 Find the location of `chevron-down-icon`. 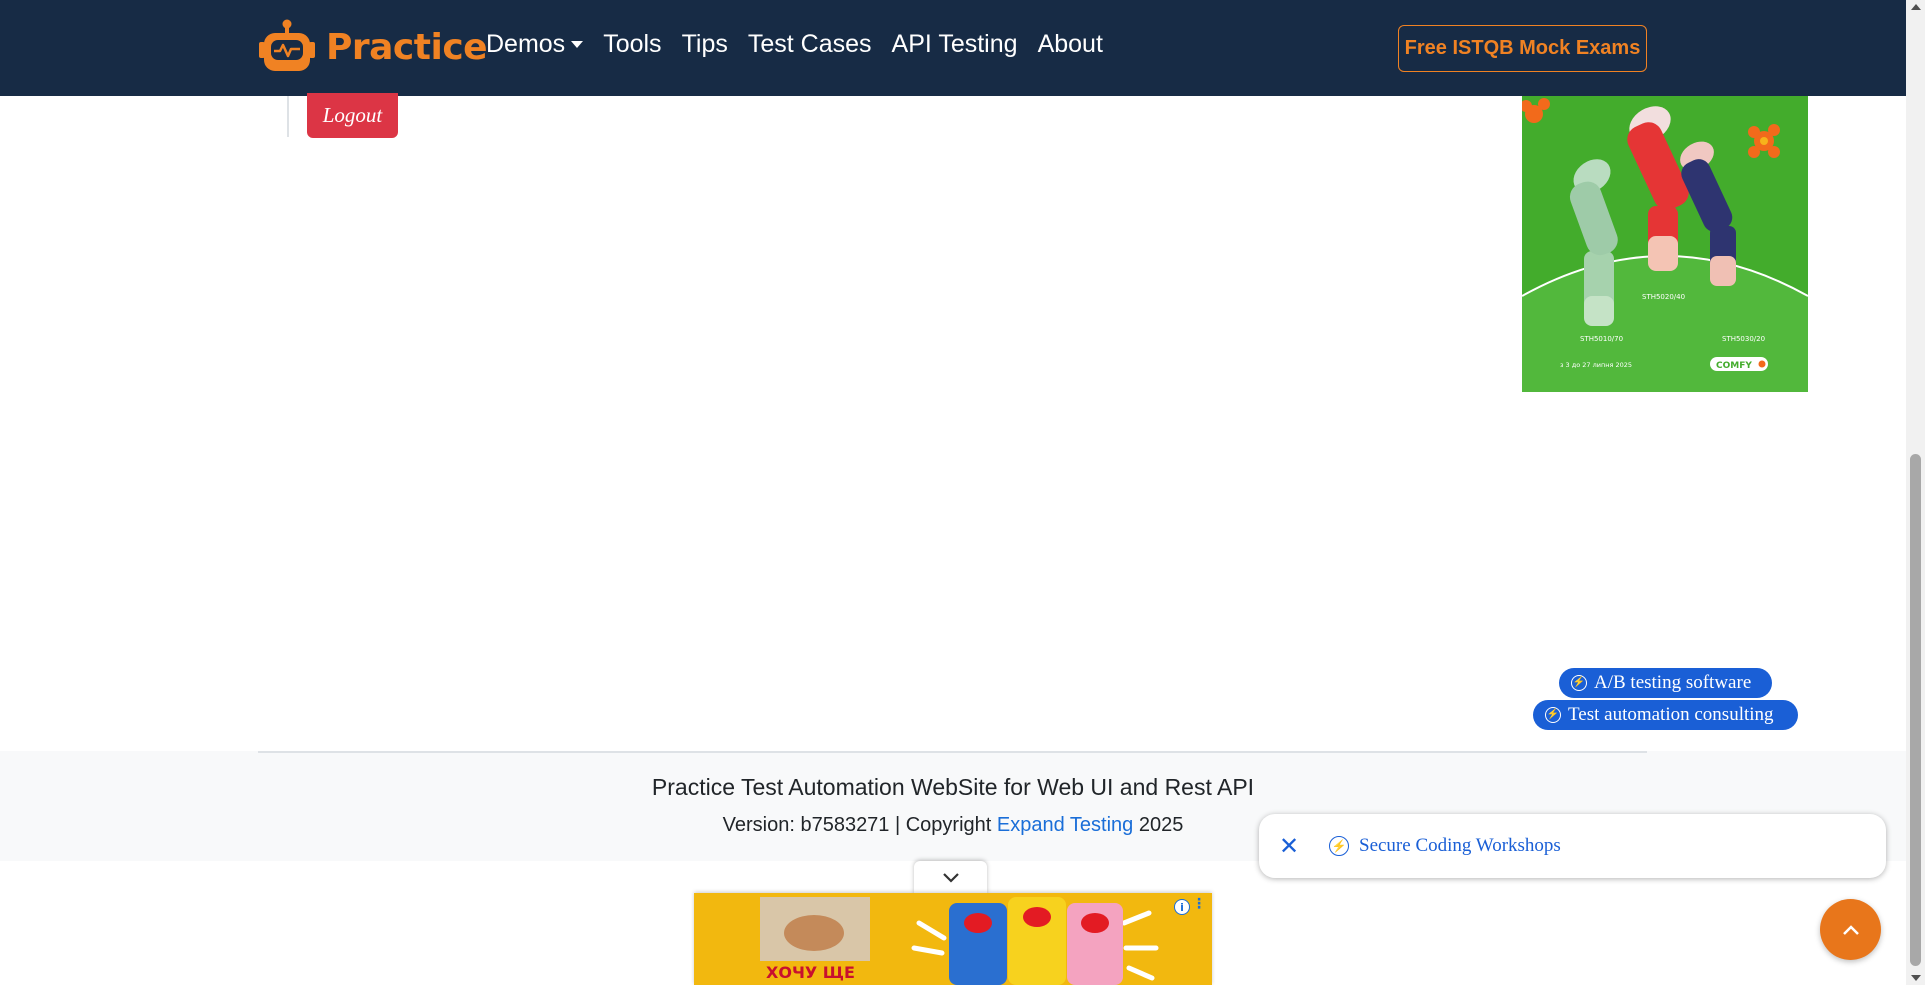

chevron-down-icon is located at coordinates (950, 878).